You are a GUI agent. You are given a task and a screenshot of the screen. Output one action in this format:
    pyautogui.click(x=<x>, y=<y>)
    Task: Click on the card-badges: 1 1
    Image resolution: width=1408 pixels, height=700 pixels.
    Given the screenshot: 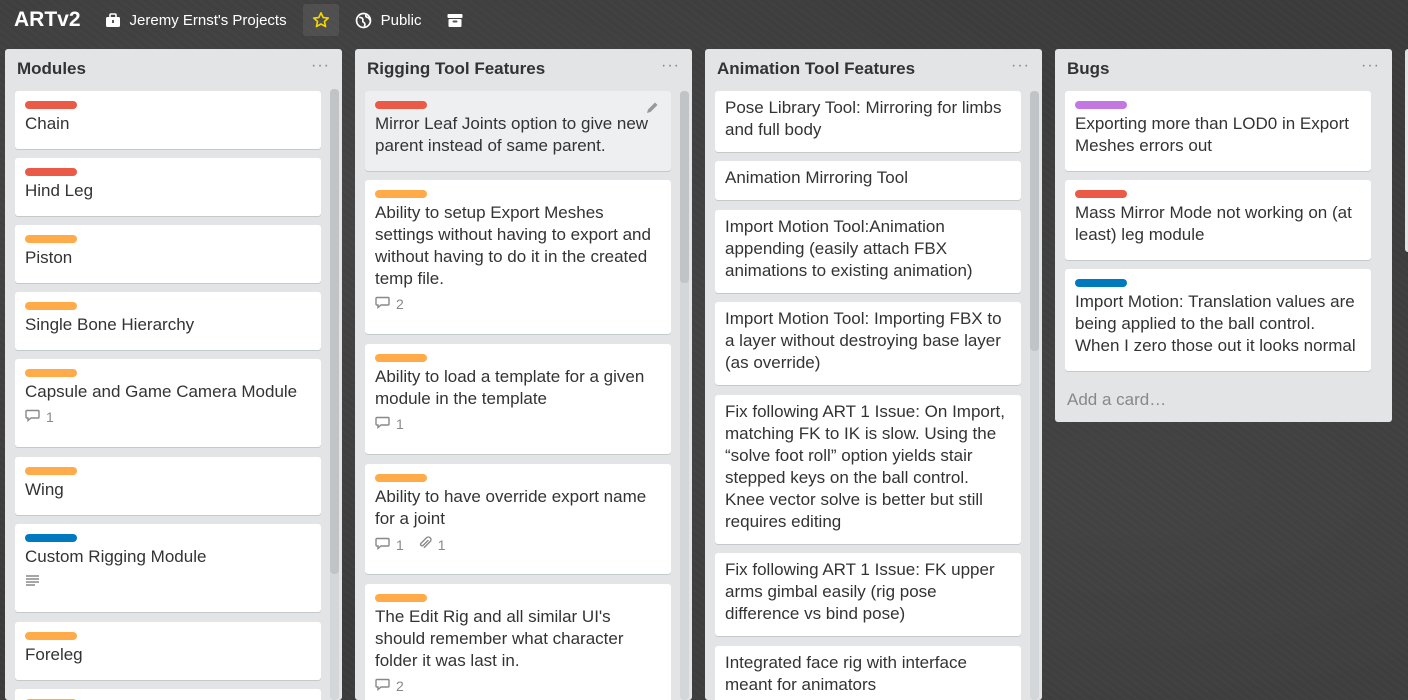 What is the action you would take?
    pyautogui.click(x=518, y=544)
    